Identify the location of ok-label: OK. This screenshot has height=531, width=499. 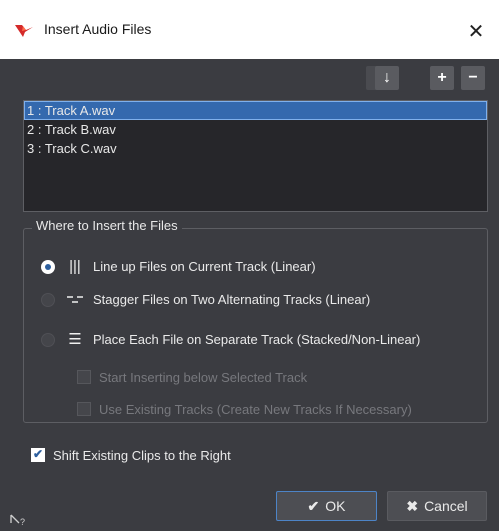
(335, 506).